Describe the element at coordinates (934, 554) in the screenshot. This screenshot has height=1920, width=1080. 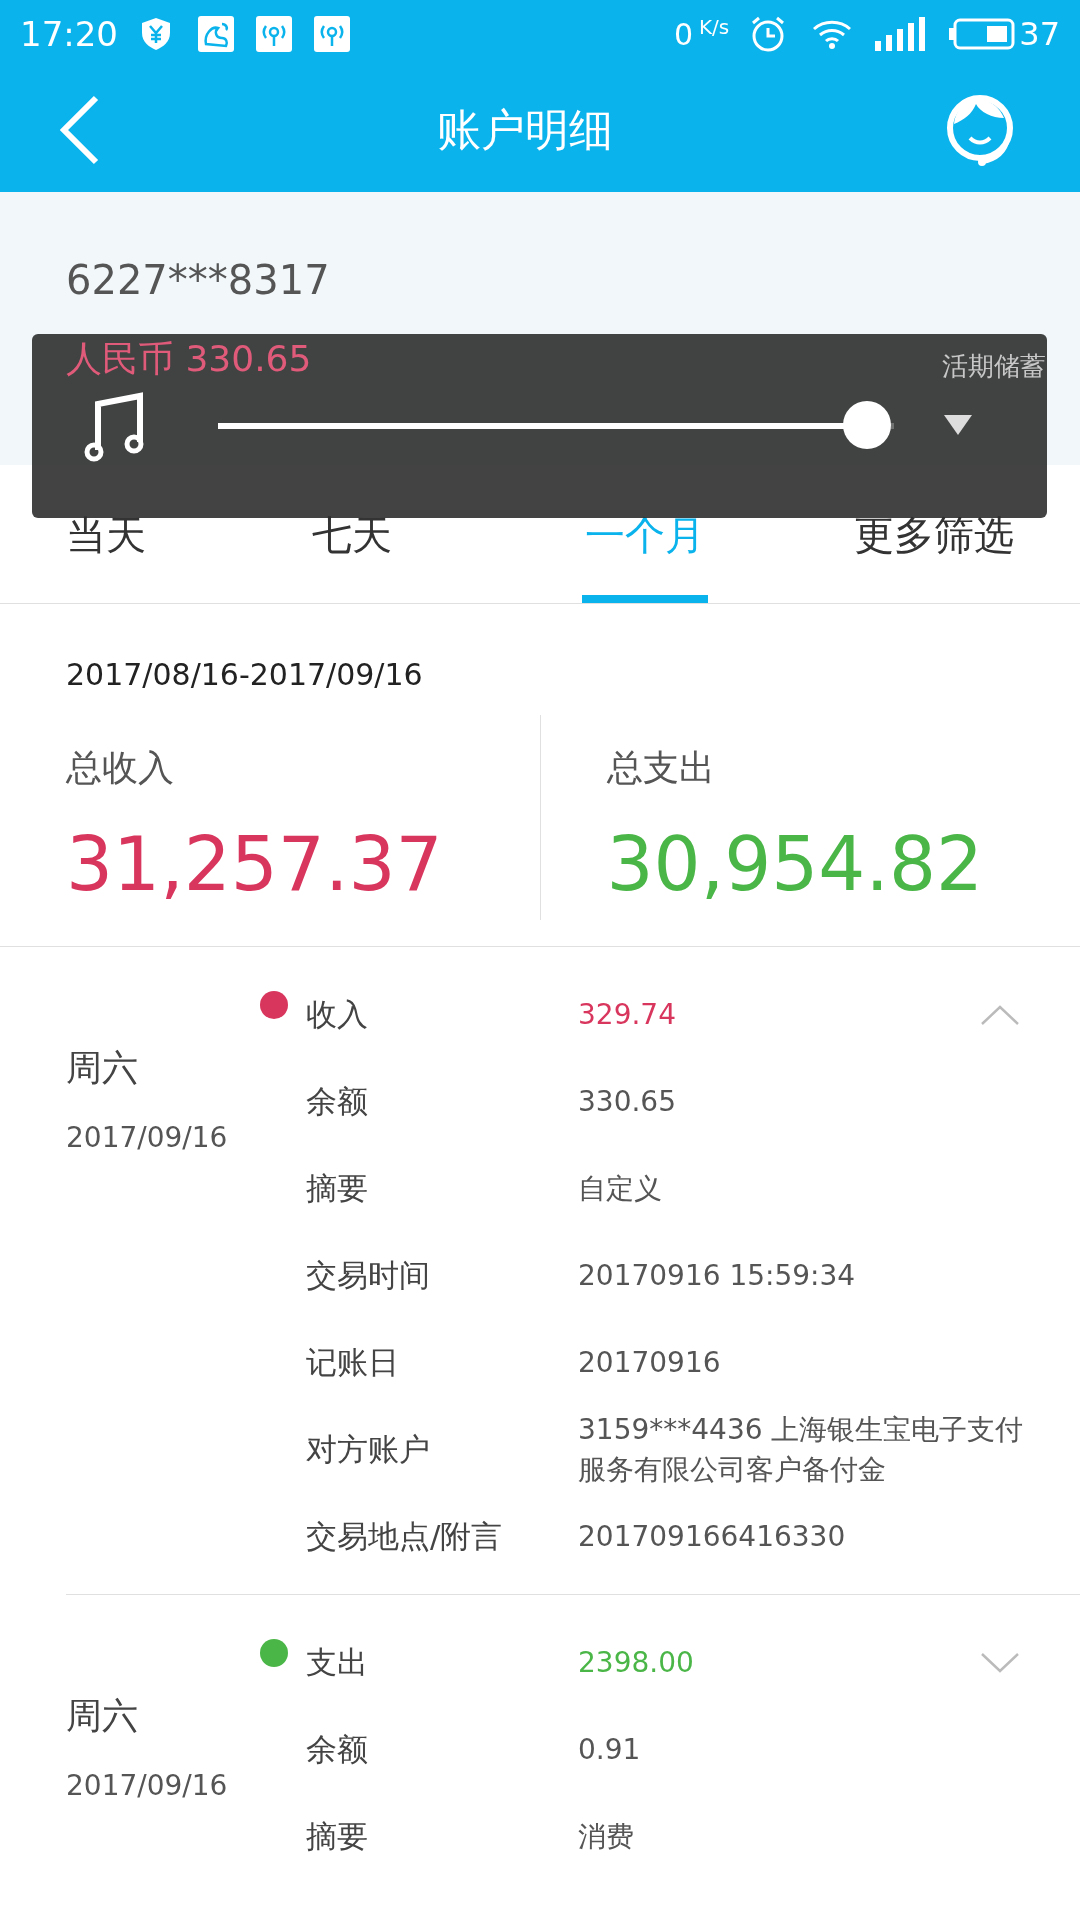
I see `period-tab: 更多筛选` at that location.